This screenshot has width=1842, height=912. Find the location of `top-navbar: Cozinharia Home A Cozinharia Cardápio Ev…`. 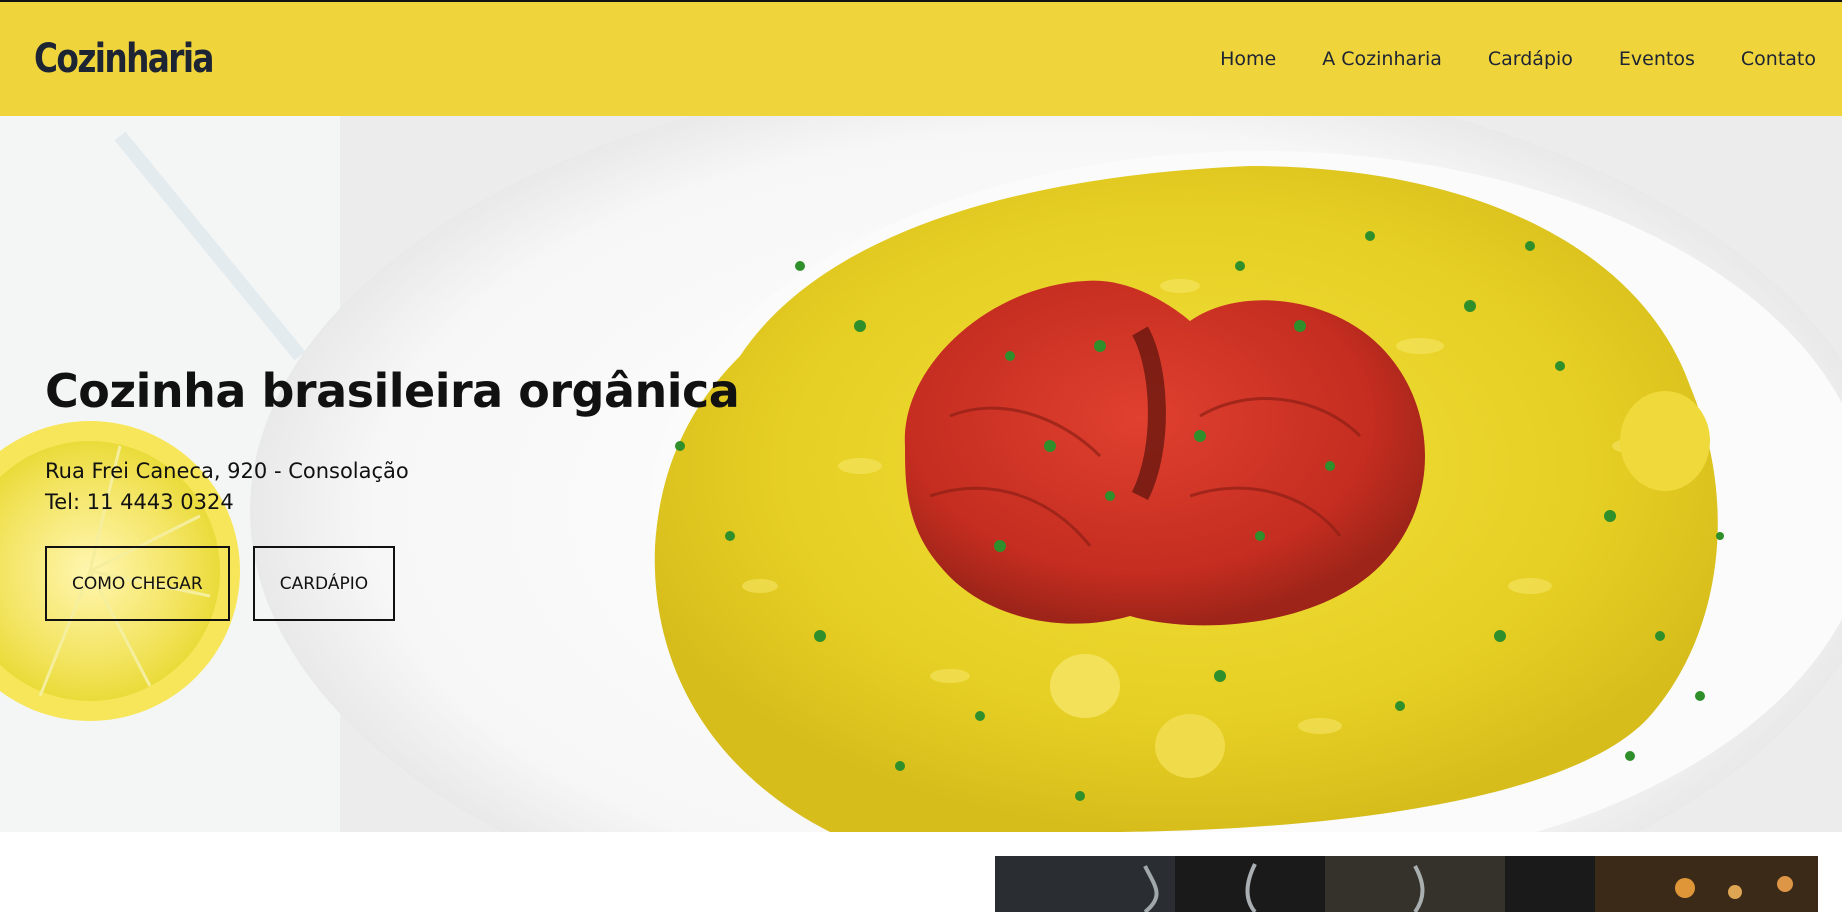

top-navbar: Cozinharia Home A Cozinharia Cardápio Ev… is located at coordinates (921, 58).